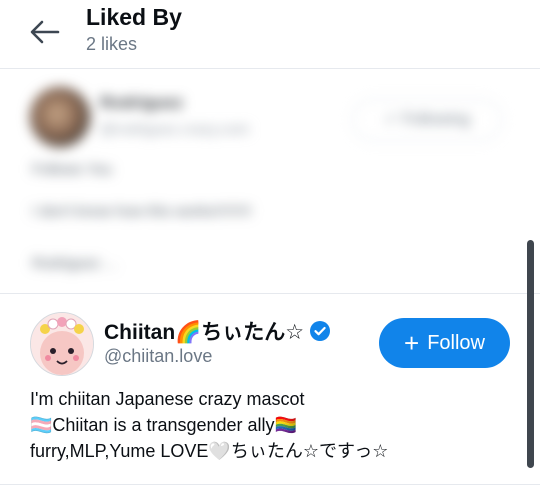 This screenshot has width=540, height=485. I want to click on blurred-avatar, so click(60, 117).